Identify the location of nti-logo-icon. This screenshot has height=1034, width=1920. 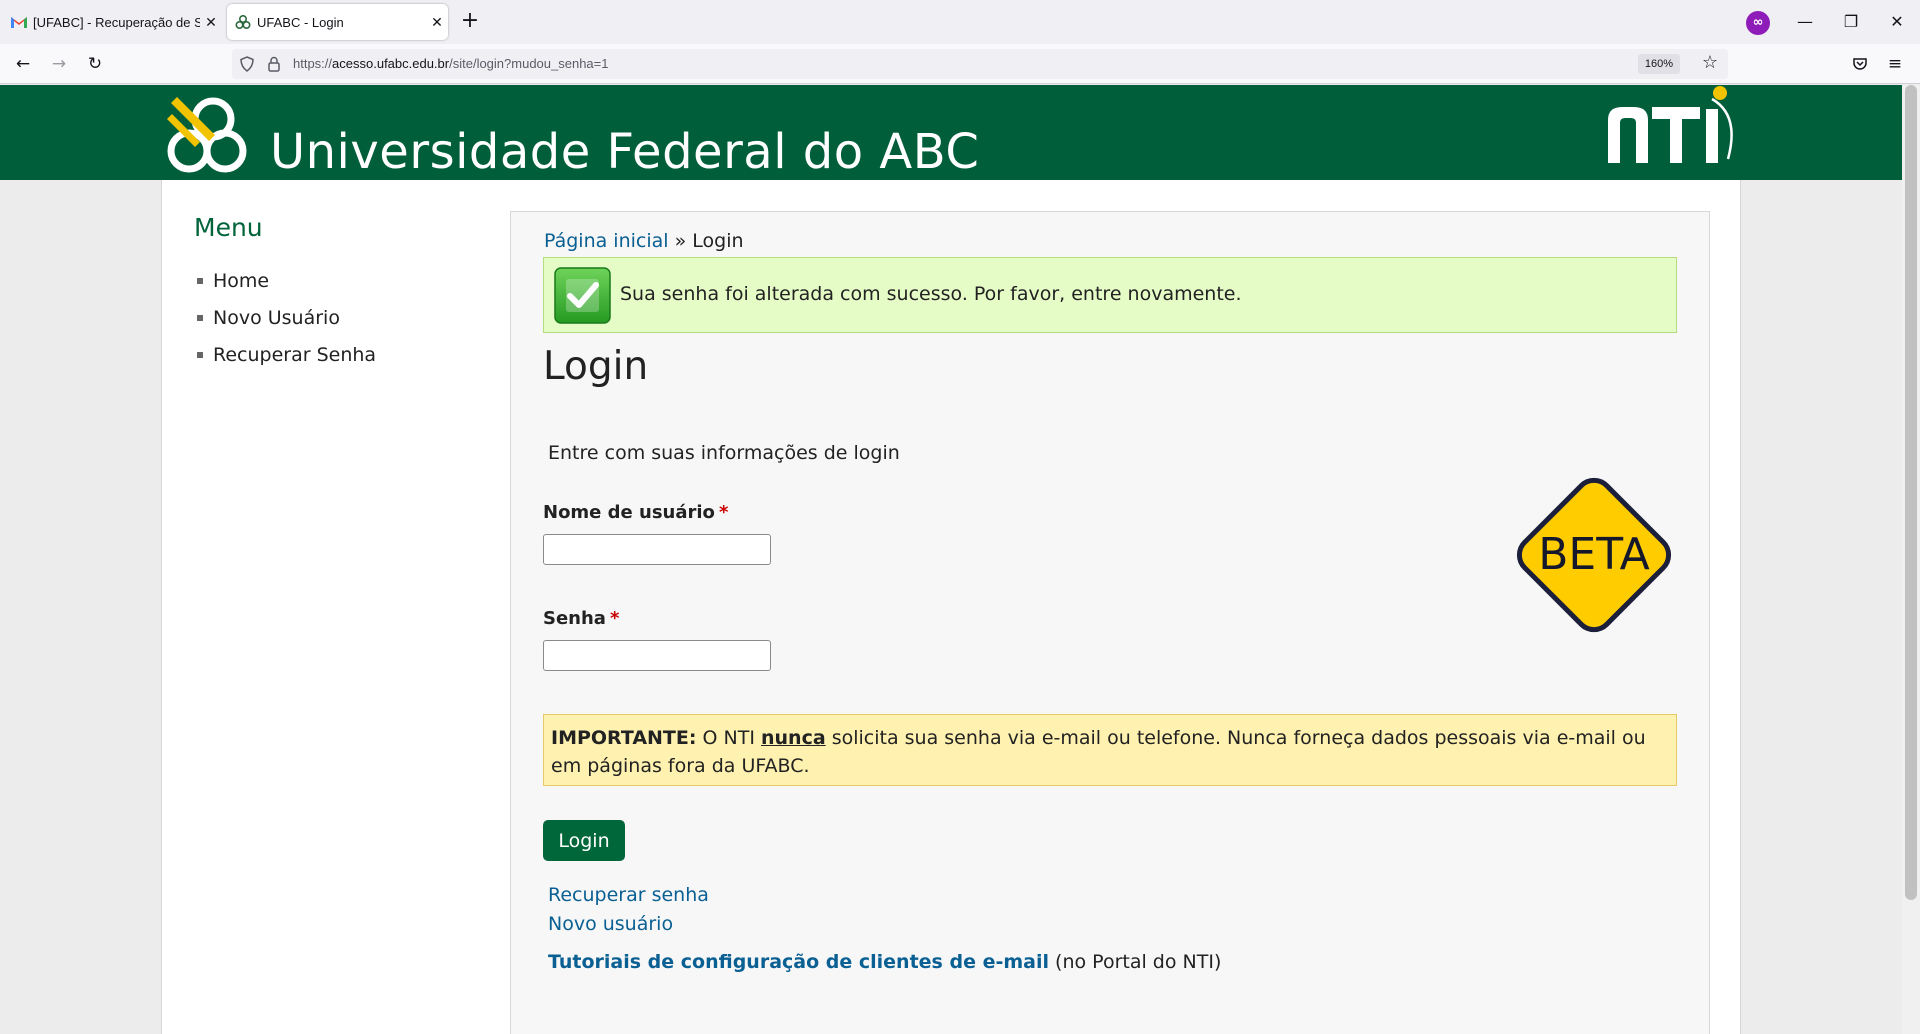
(1670, 124).